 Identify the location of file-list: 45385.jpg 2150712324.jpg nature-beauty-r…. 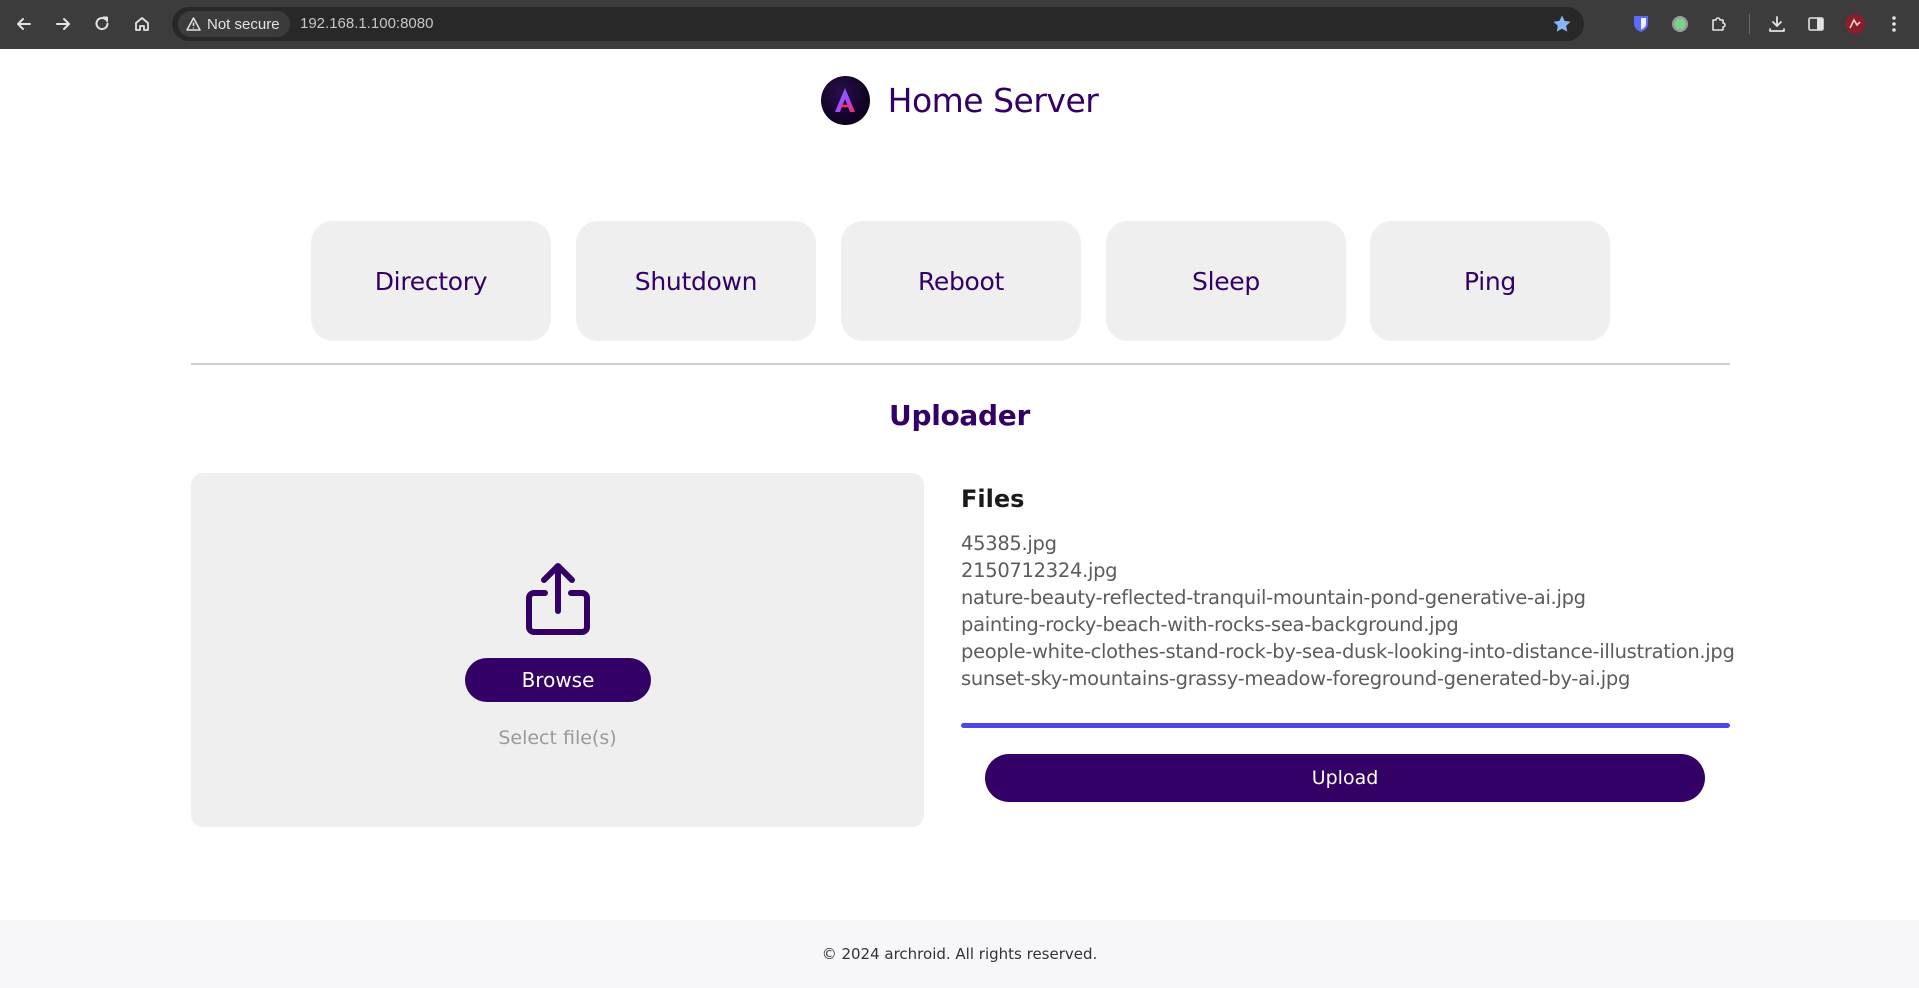
(1348, 611).